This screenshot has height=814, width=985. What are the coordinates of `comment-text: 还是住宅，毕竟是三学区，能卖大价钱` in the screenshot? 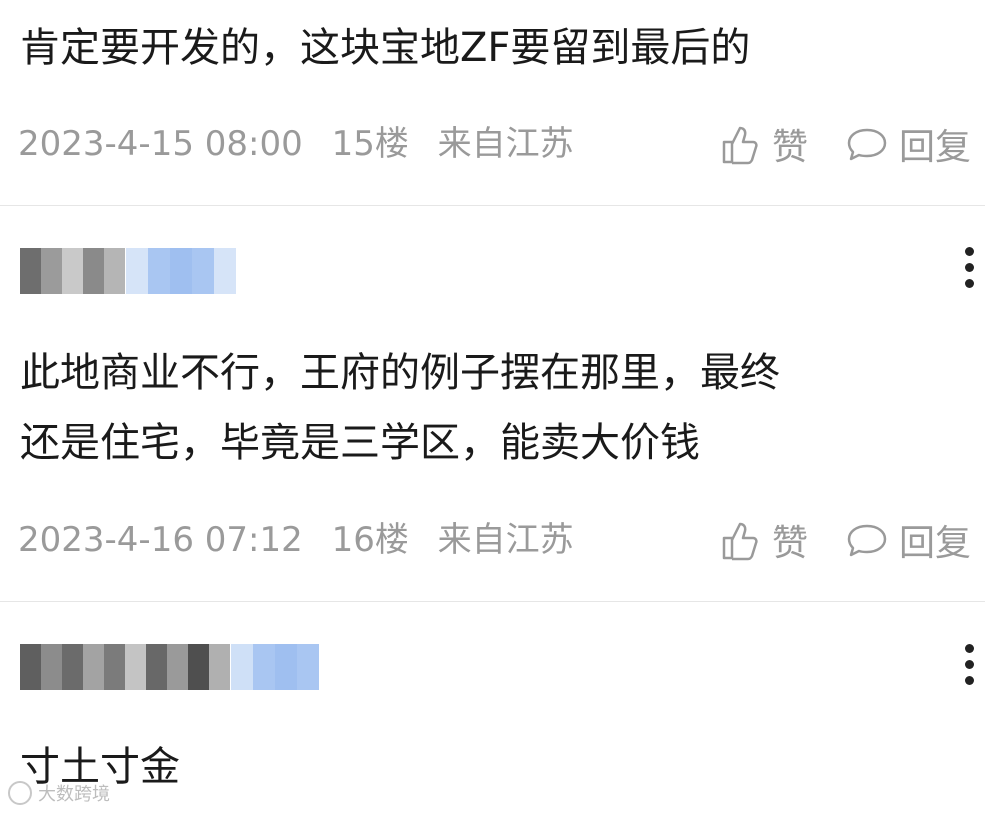 It's located at (360, 443).